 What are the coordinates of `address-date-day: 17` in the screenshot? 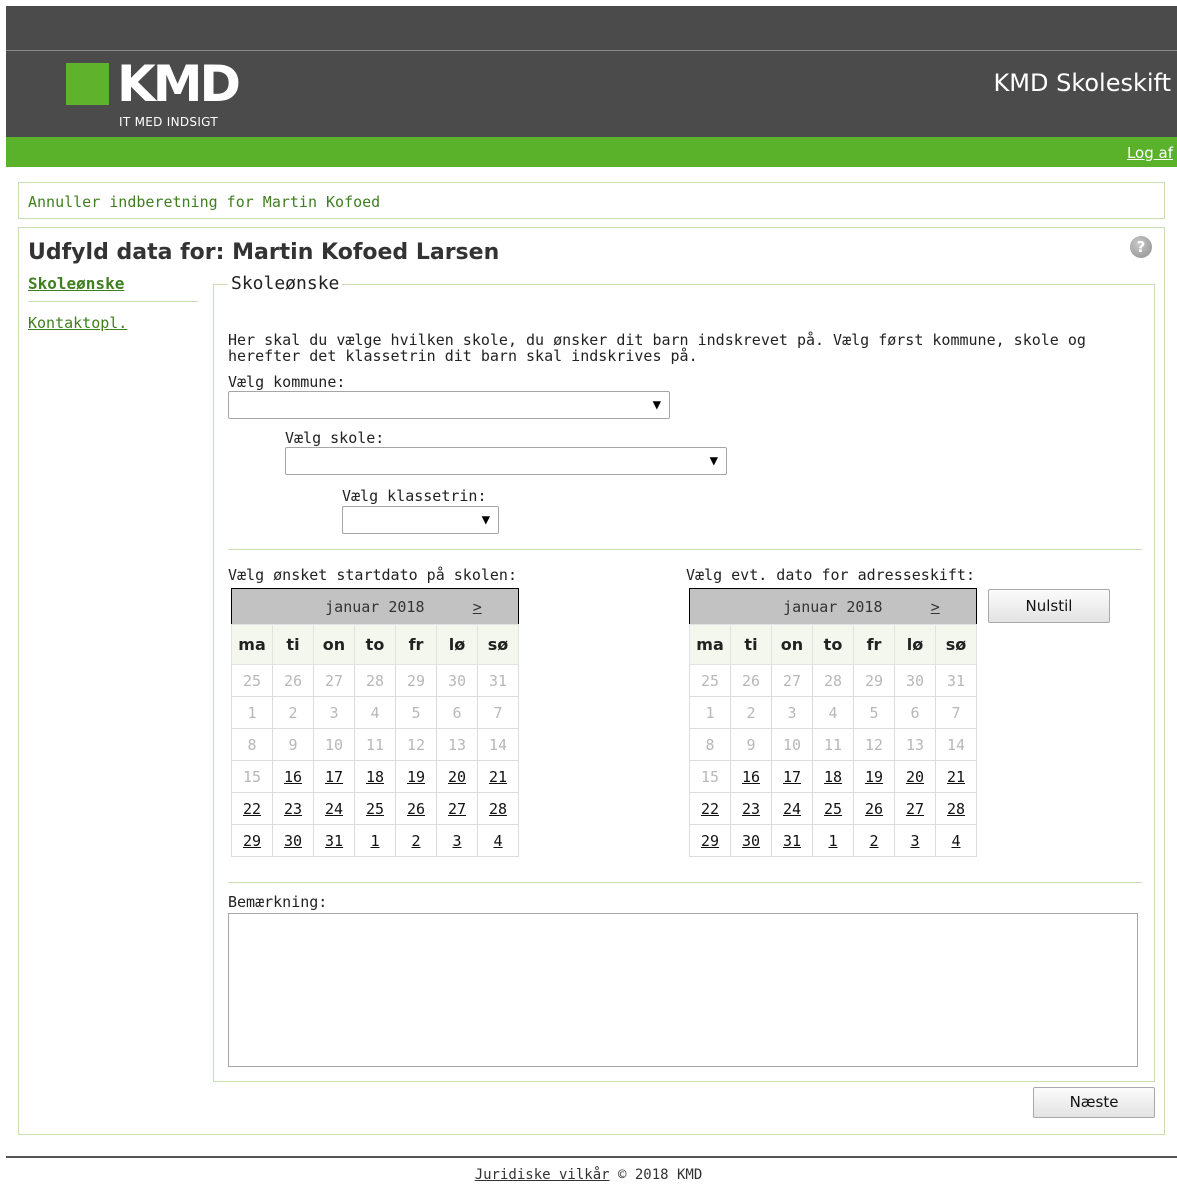 It's located at (792, 776).